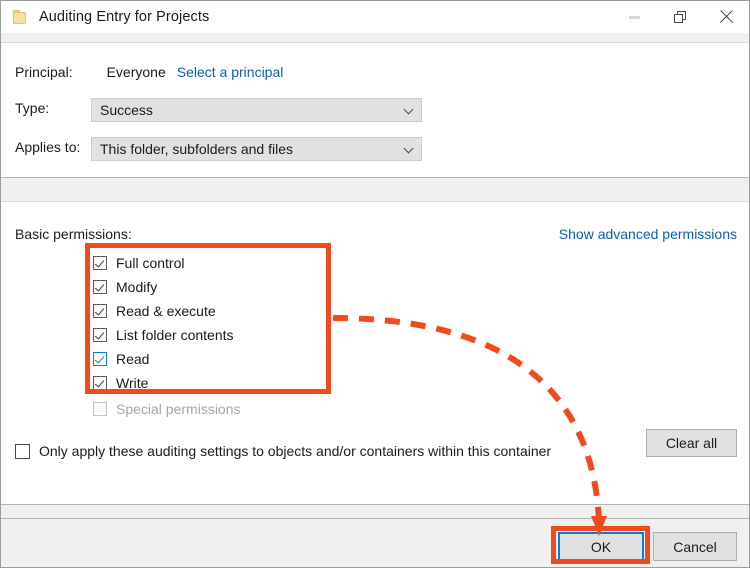 This screenshot has width=750, height=568. What do you see at coordinates (210, 383) in the screenshot?
I see `permission-item-write: Write` at bounding box center [210, 383].